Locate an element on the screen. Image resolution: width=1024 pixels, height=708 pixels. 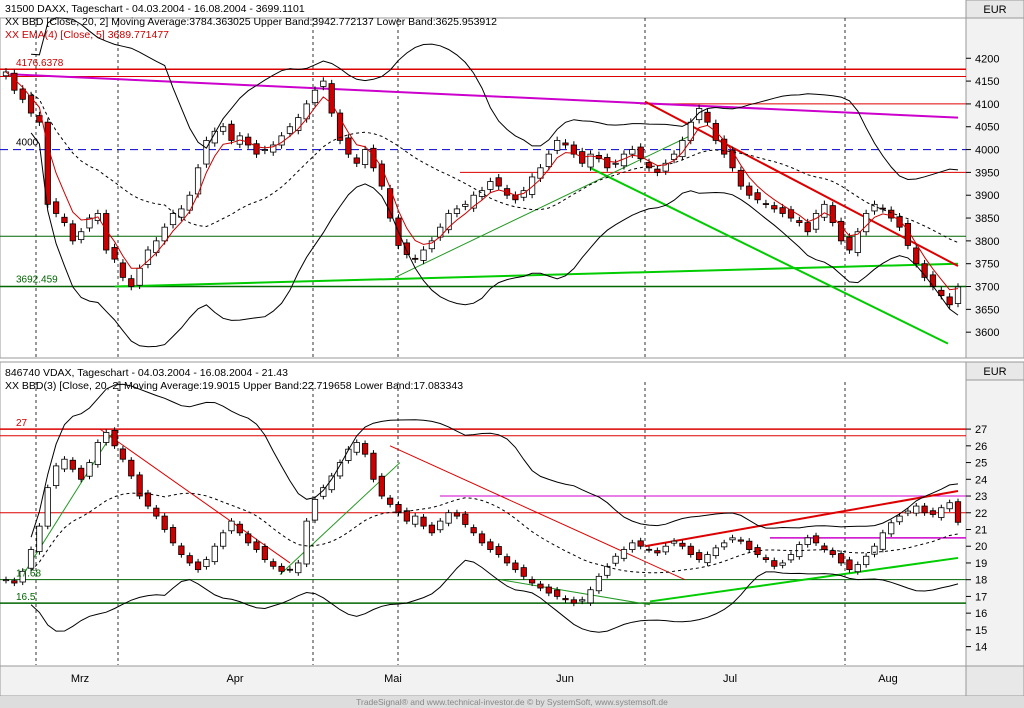
vdax-ytick-label: 17 is located at coordinates (981, 597).